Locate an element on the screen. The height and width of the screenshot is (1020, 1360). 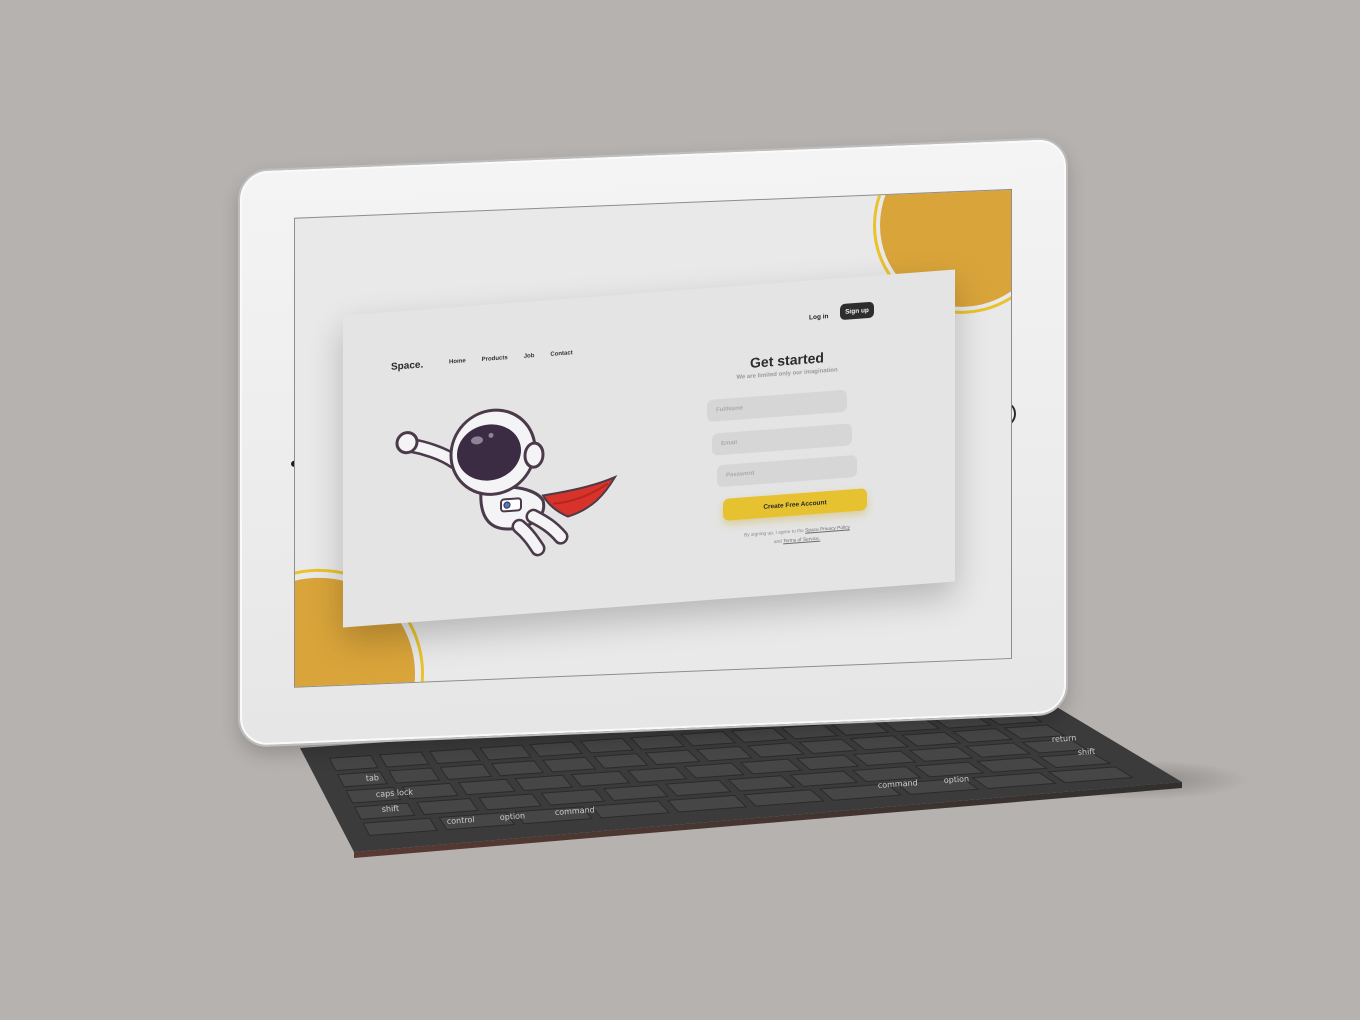
privacy-policy-link: Space Privacy Policy is located at coordinates (827, 529).